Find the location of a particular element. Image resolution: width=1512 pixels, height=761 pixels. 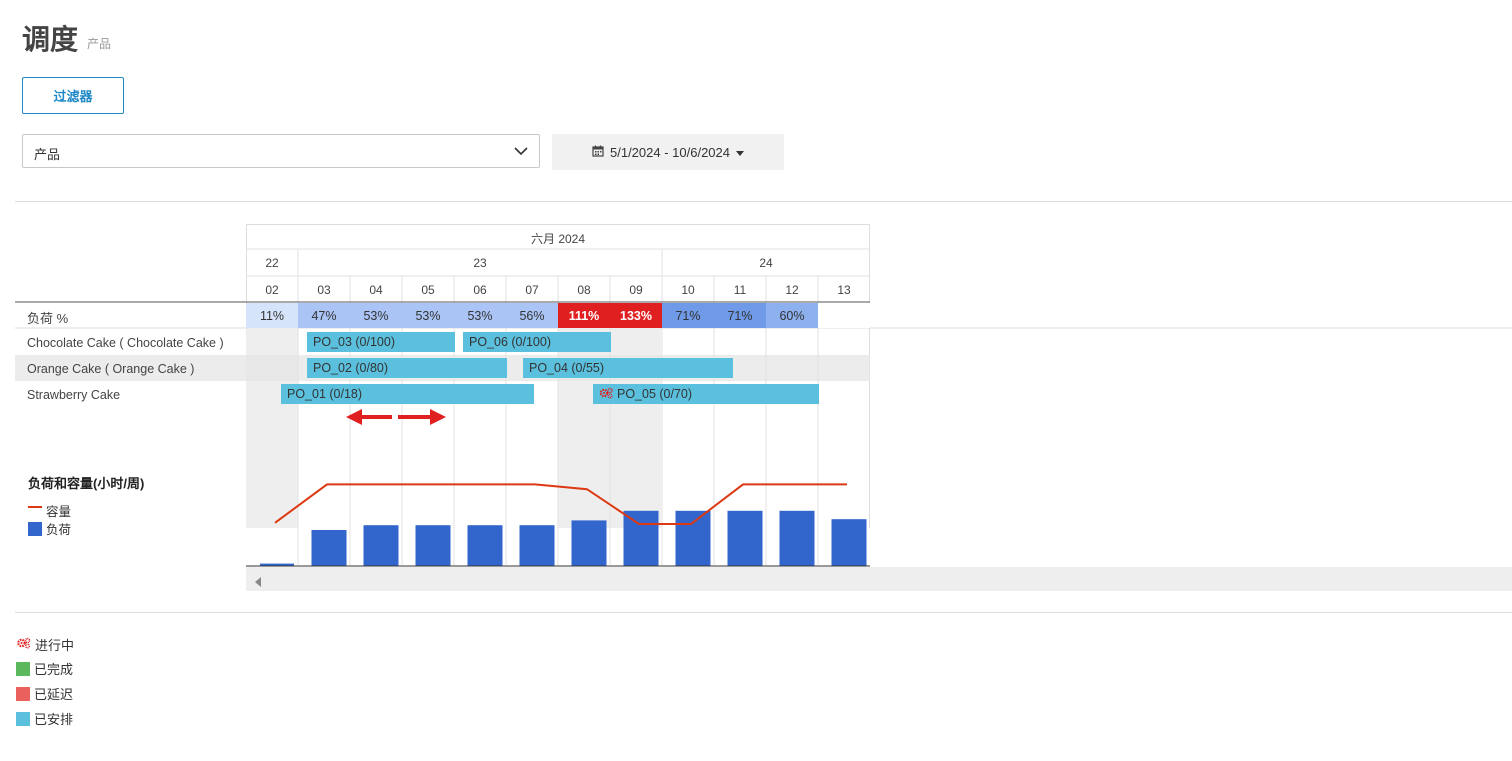

row-label: Orange Cake ( Orange Cake ) is located at coordinates (111, 369).